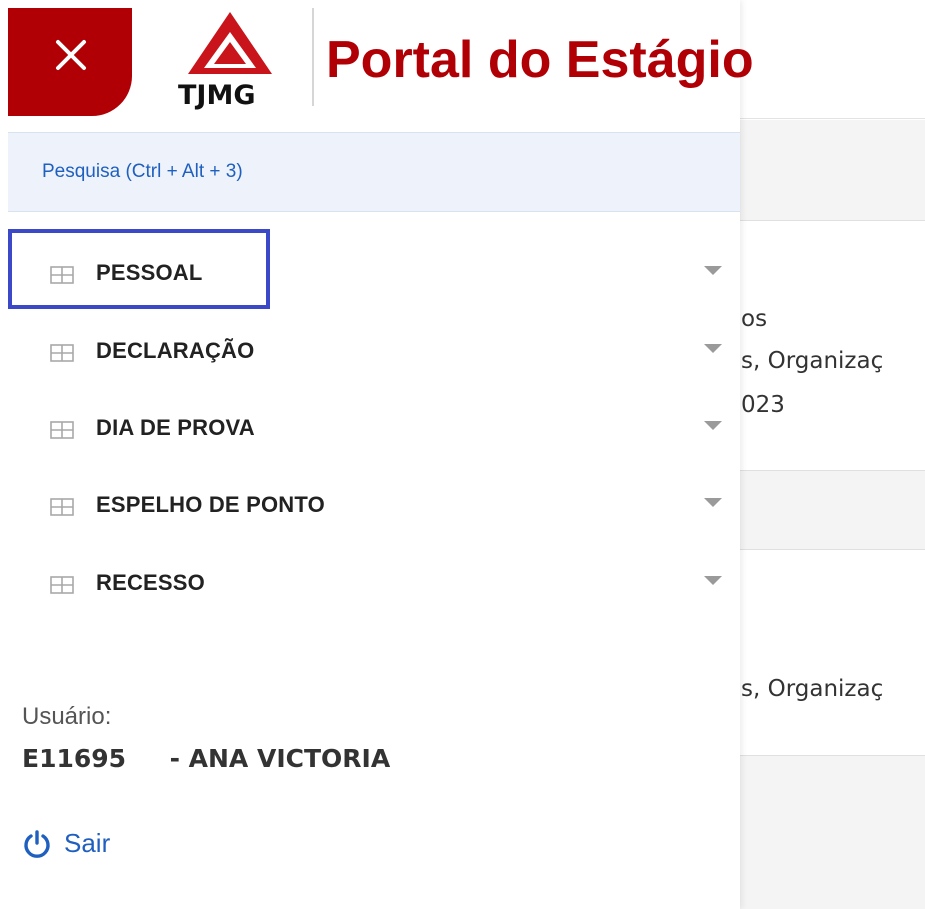 The height and width of the screenshot is (909, 925). Describe the element at coordinates (139, 269) in the screenshot. I see `highlight-annotation` at that location.